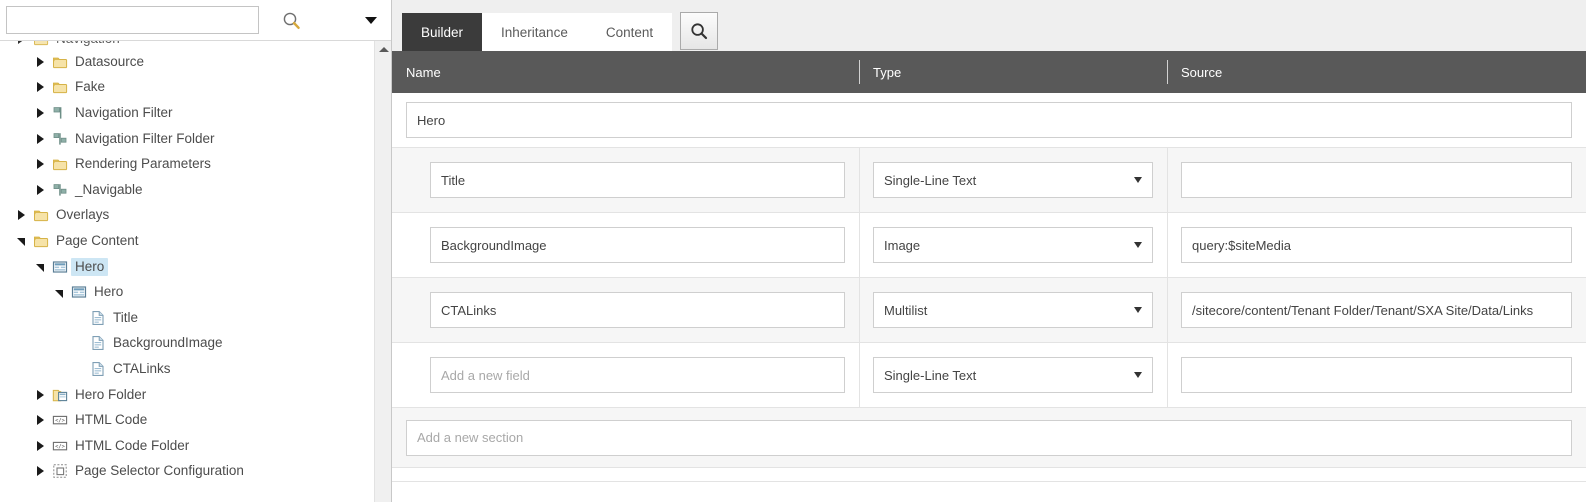 The width and height of the screenshot is (1586, 502). Describe the element at coordinates (629, 32) in the screenshot. I see `tab-content: Content` at that location.